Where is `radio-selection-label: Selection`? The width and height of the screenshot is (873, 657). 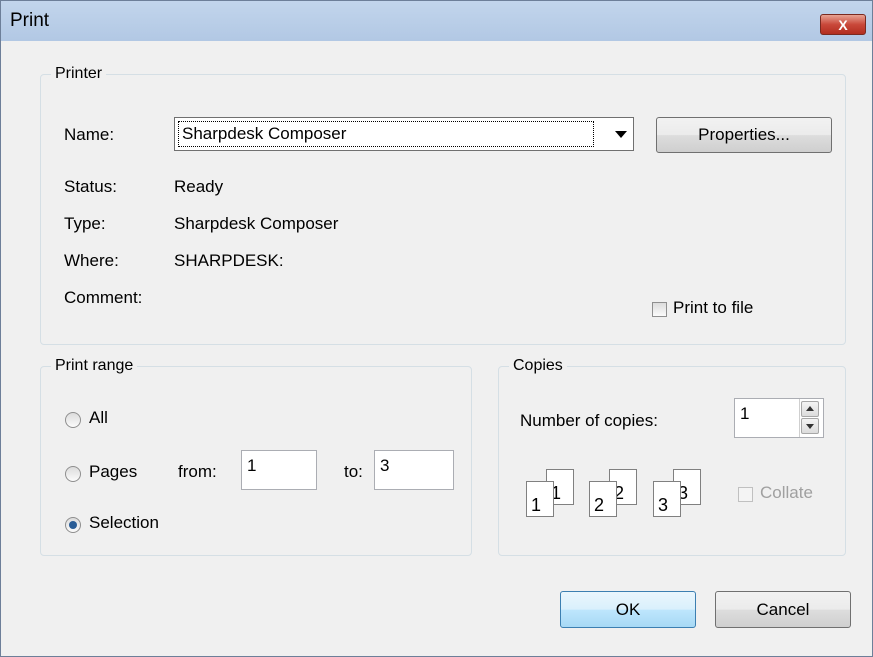
radio-selection-label: Selection is located at coordinates (124, 523).